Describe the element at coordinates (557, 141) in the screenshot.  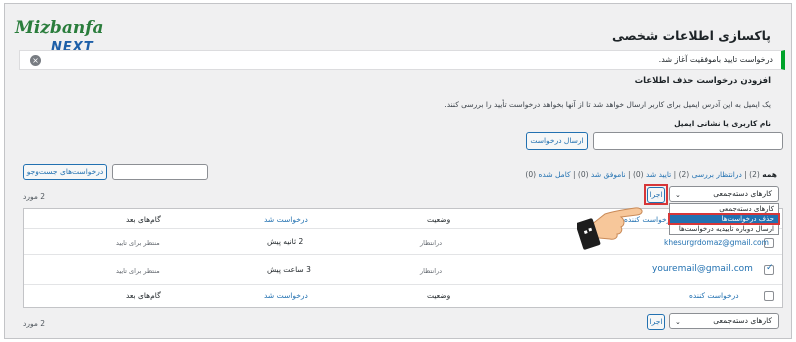
I see `send-request-button: ارسال درخواست` at that location.